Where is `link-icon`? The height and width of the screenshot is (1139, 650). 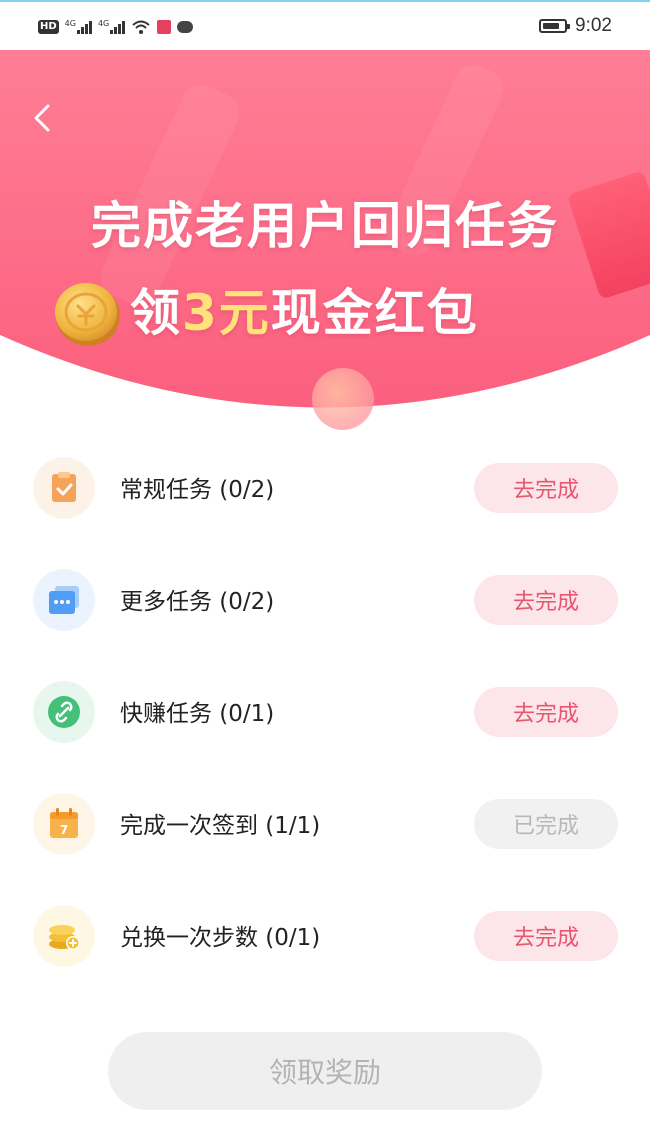 link-icon is located at coordinates (64, 712).